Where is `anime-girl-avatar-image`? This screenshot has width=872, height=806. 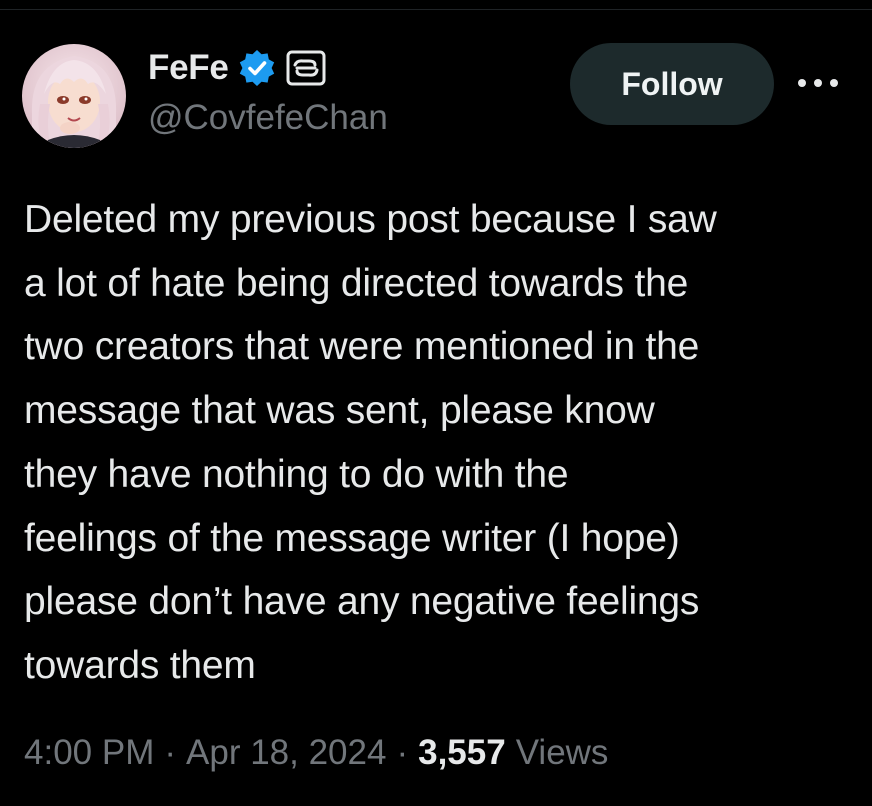 anime-girl-avatar-image is located at coordinates (74, 96).